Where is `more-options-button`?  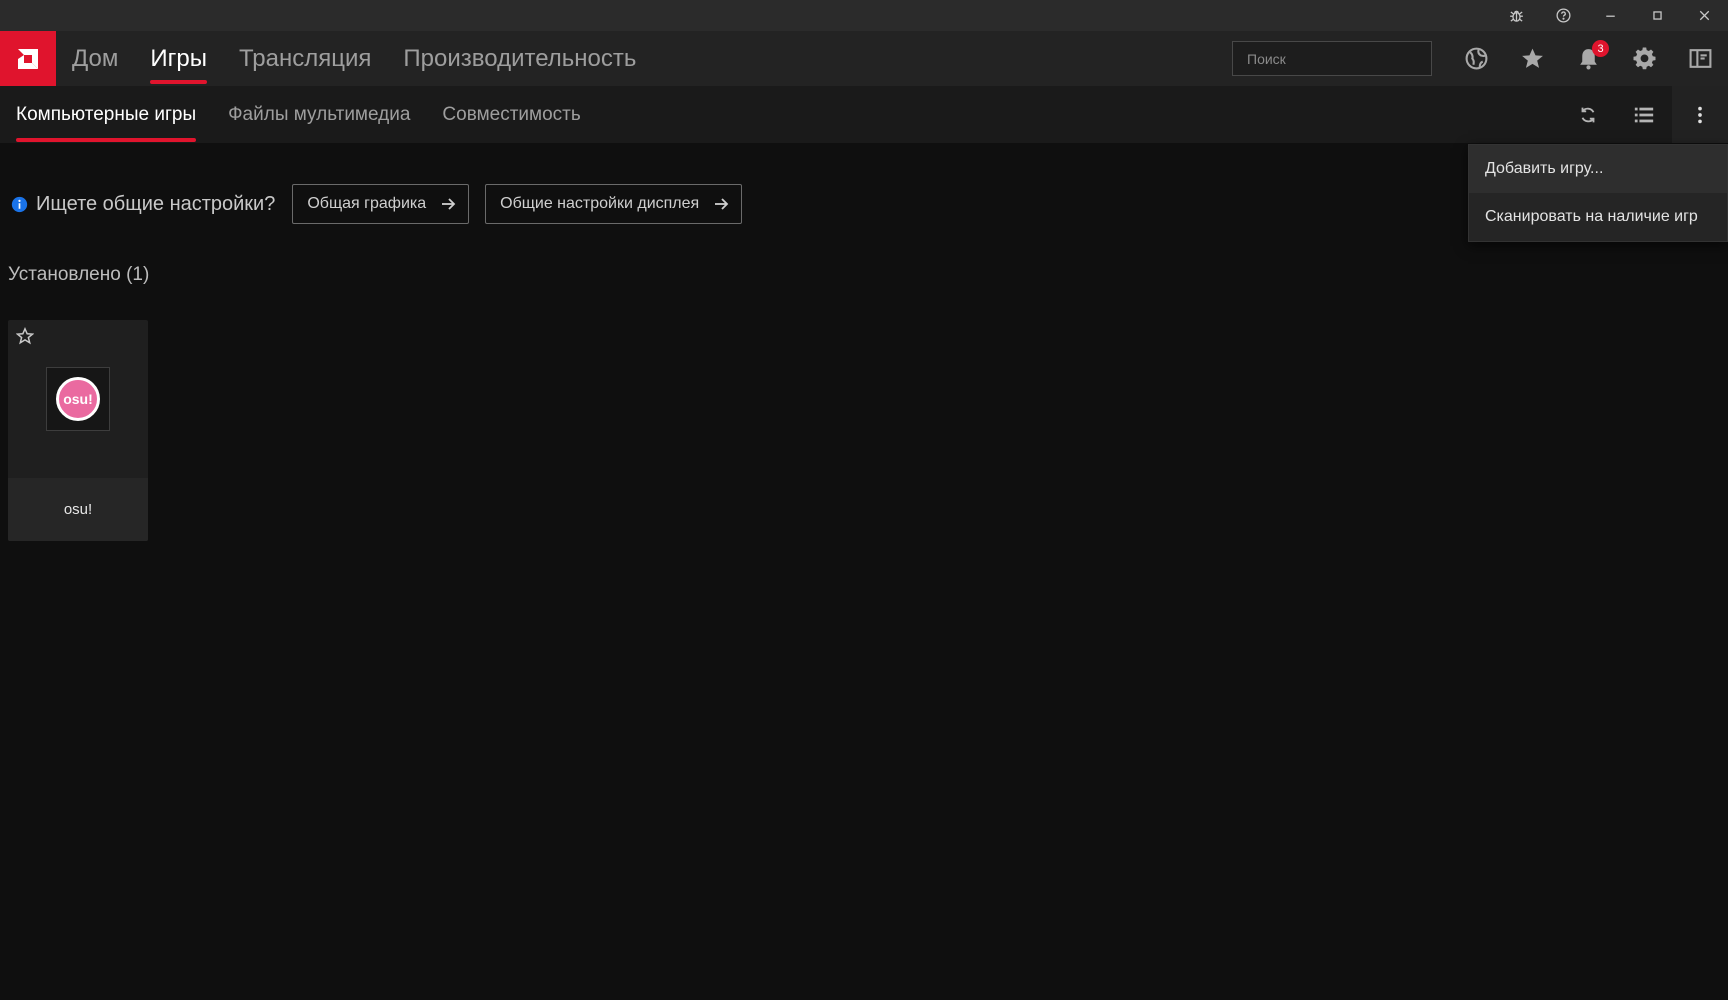 more-options-button is located at coordinates (1700, 114).